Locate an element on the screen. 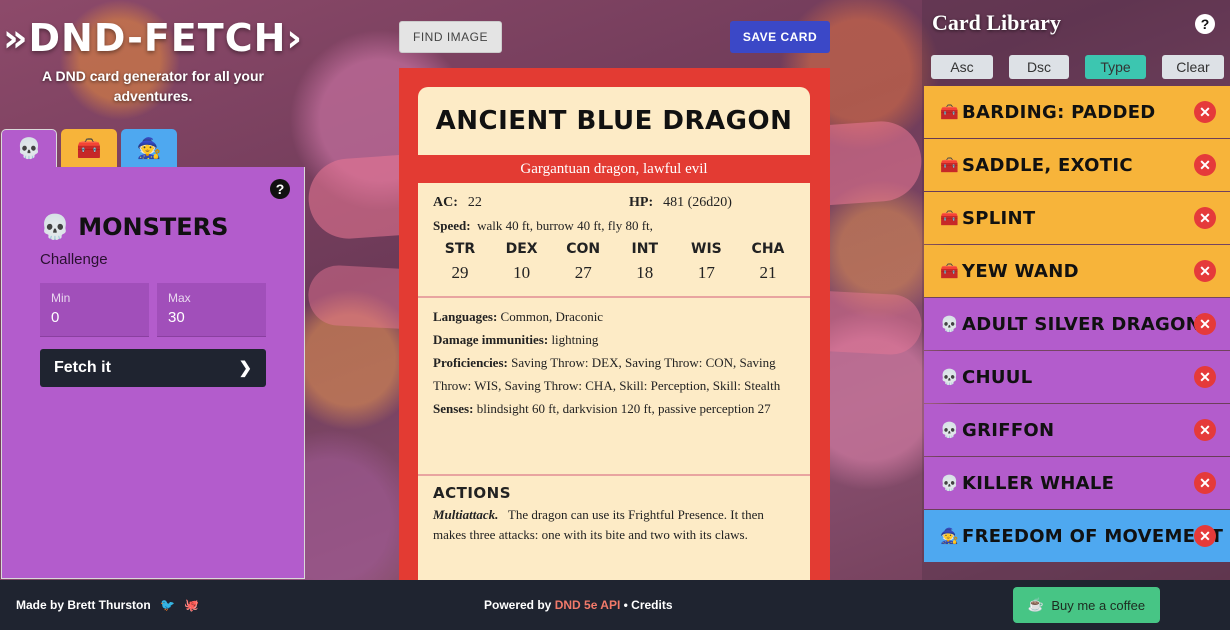 This screenshot has height=630, width=1230. ability-cha: CHA 21 is located at coordinates (768, 261).